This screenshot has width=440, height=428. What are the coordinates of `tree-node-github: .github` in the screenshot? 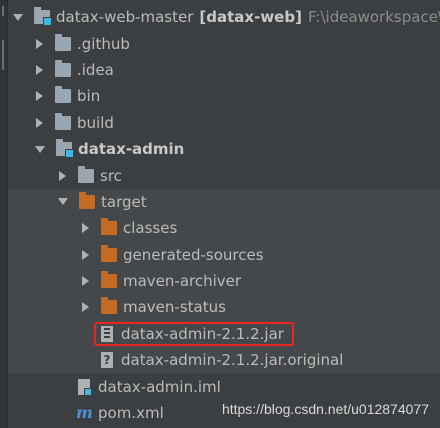 It's located at (224, 43).